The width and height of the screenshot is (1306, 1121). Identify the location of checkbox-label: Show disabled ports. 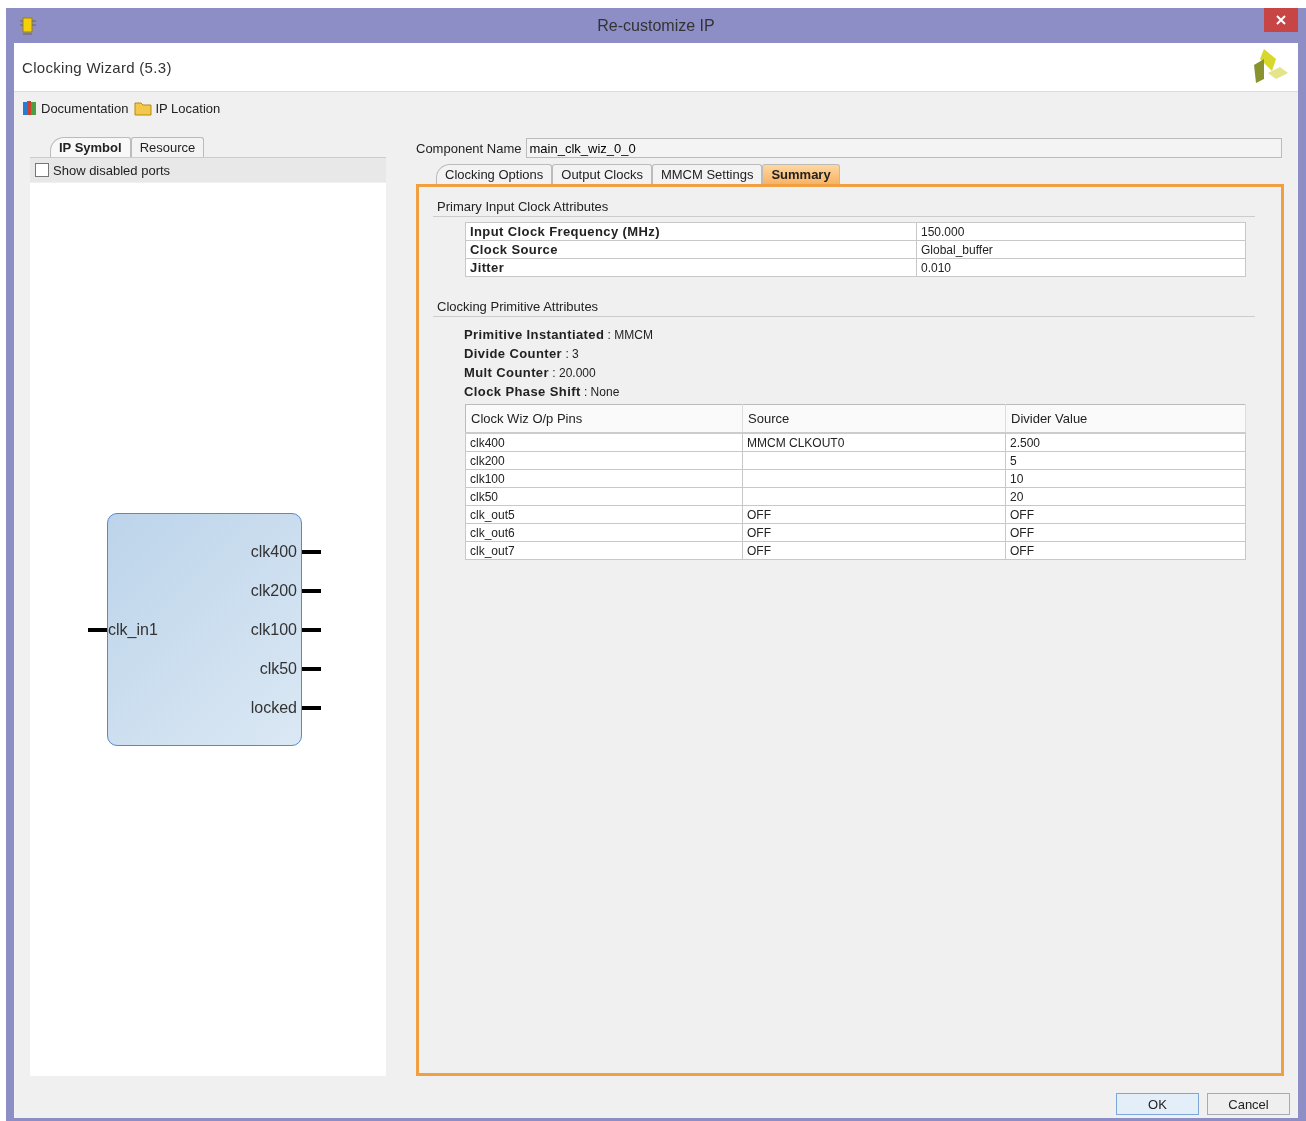
(112, 170).